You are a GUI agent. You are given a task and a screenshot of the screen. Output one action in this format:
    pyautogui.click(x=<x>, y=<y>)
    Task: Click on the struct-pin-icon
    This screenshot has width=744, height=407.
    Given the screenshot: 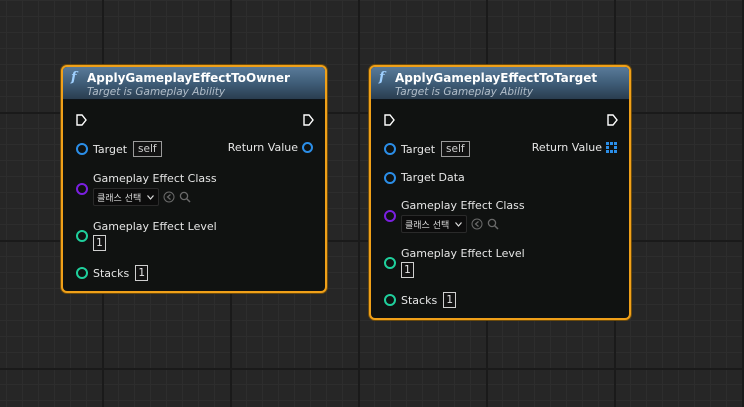 What is the action you would take?
    pyautogui.click(x=390, y=177)
    